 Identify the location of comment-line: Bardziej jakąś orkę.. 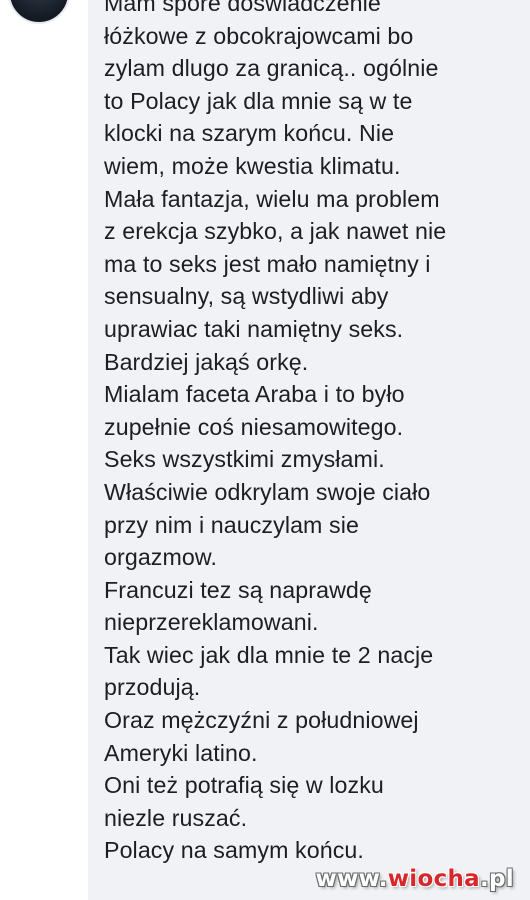
(206, 361).